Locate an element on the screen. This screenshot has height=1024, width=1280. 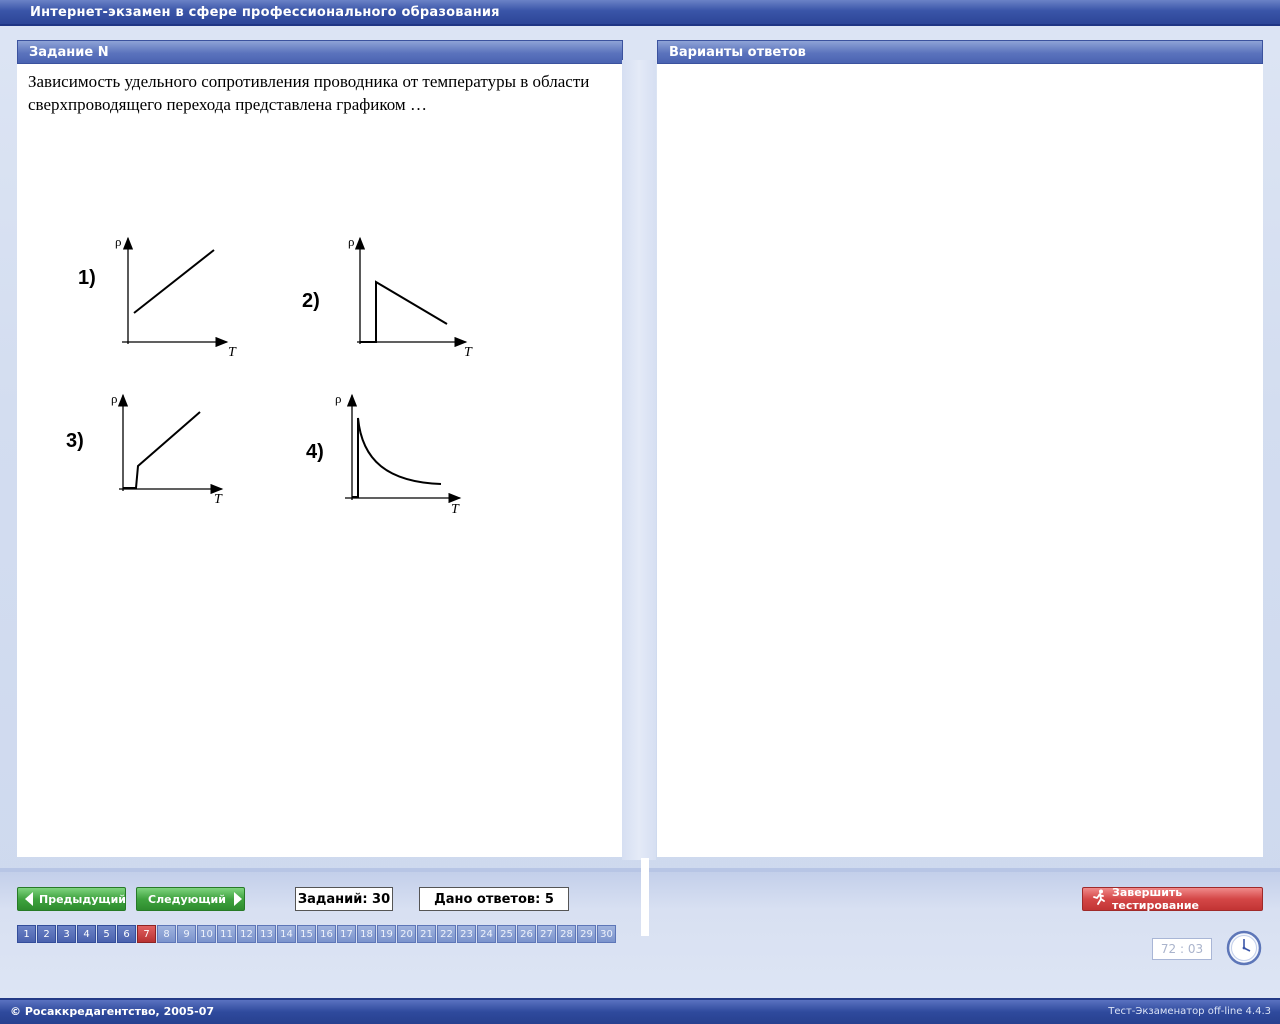
next-button-label: Следующий is located at coordinates (187, 899).